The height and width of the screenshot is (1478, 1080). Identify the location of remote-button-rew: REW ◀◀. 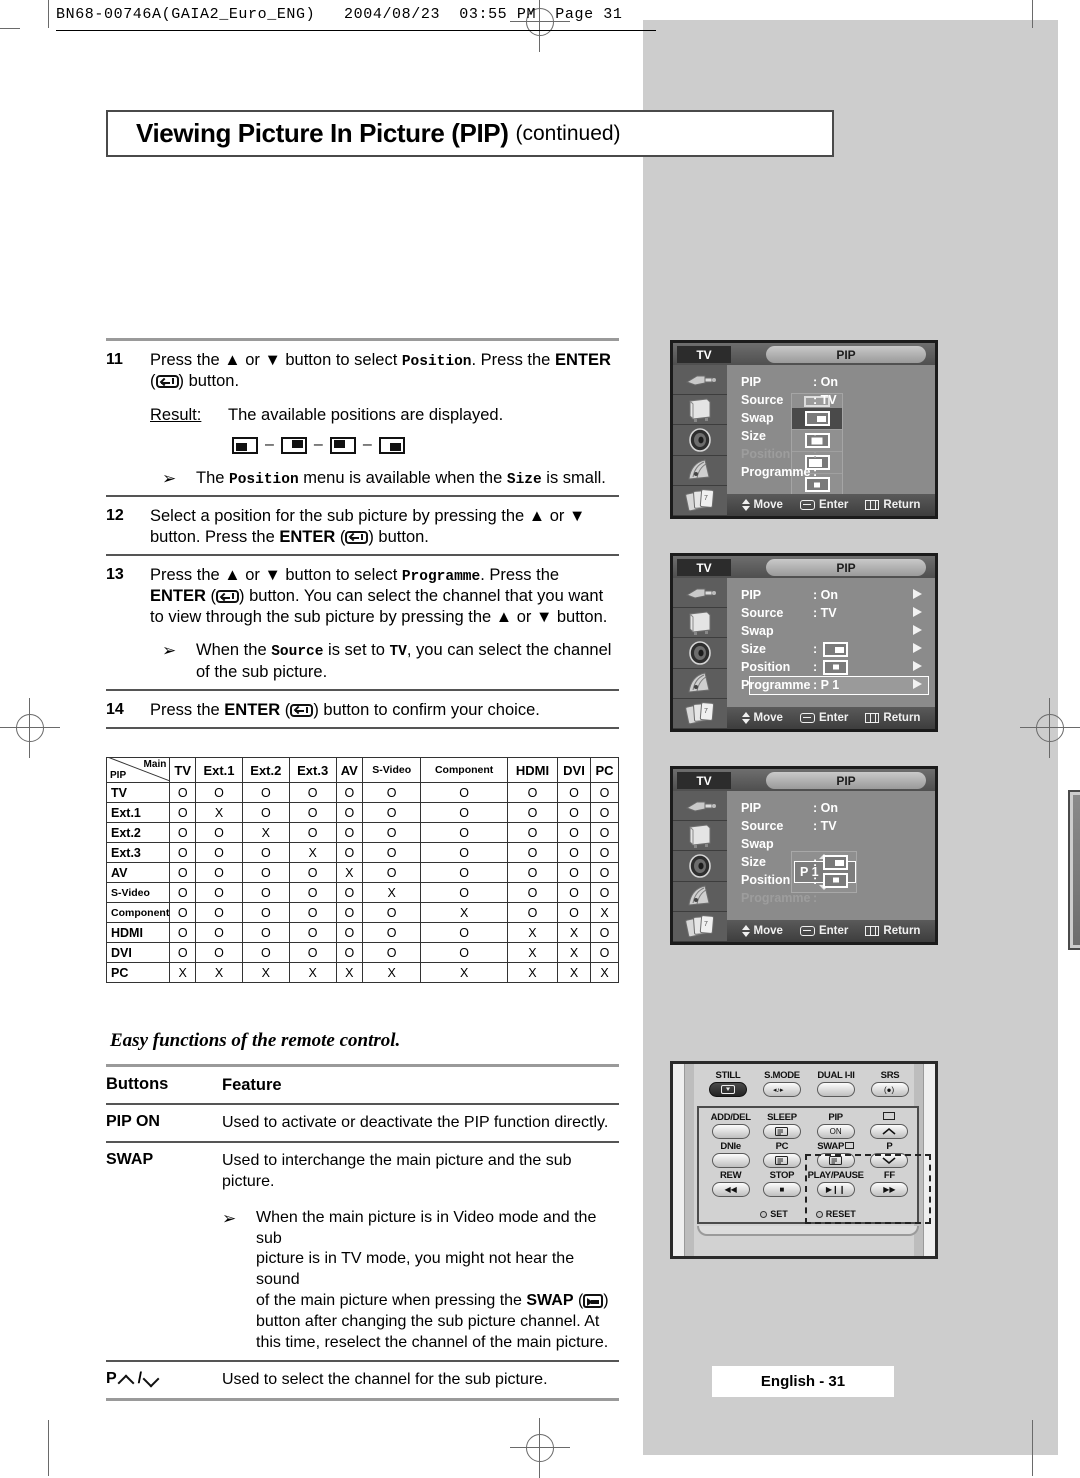
(730, 1183).